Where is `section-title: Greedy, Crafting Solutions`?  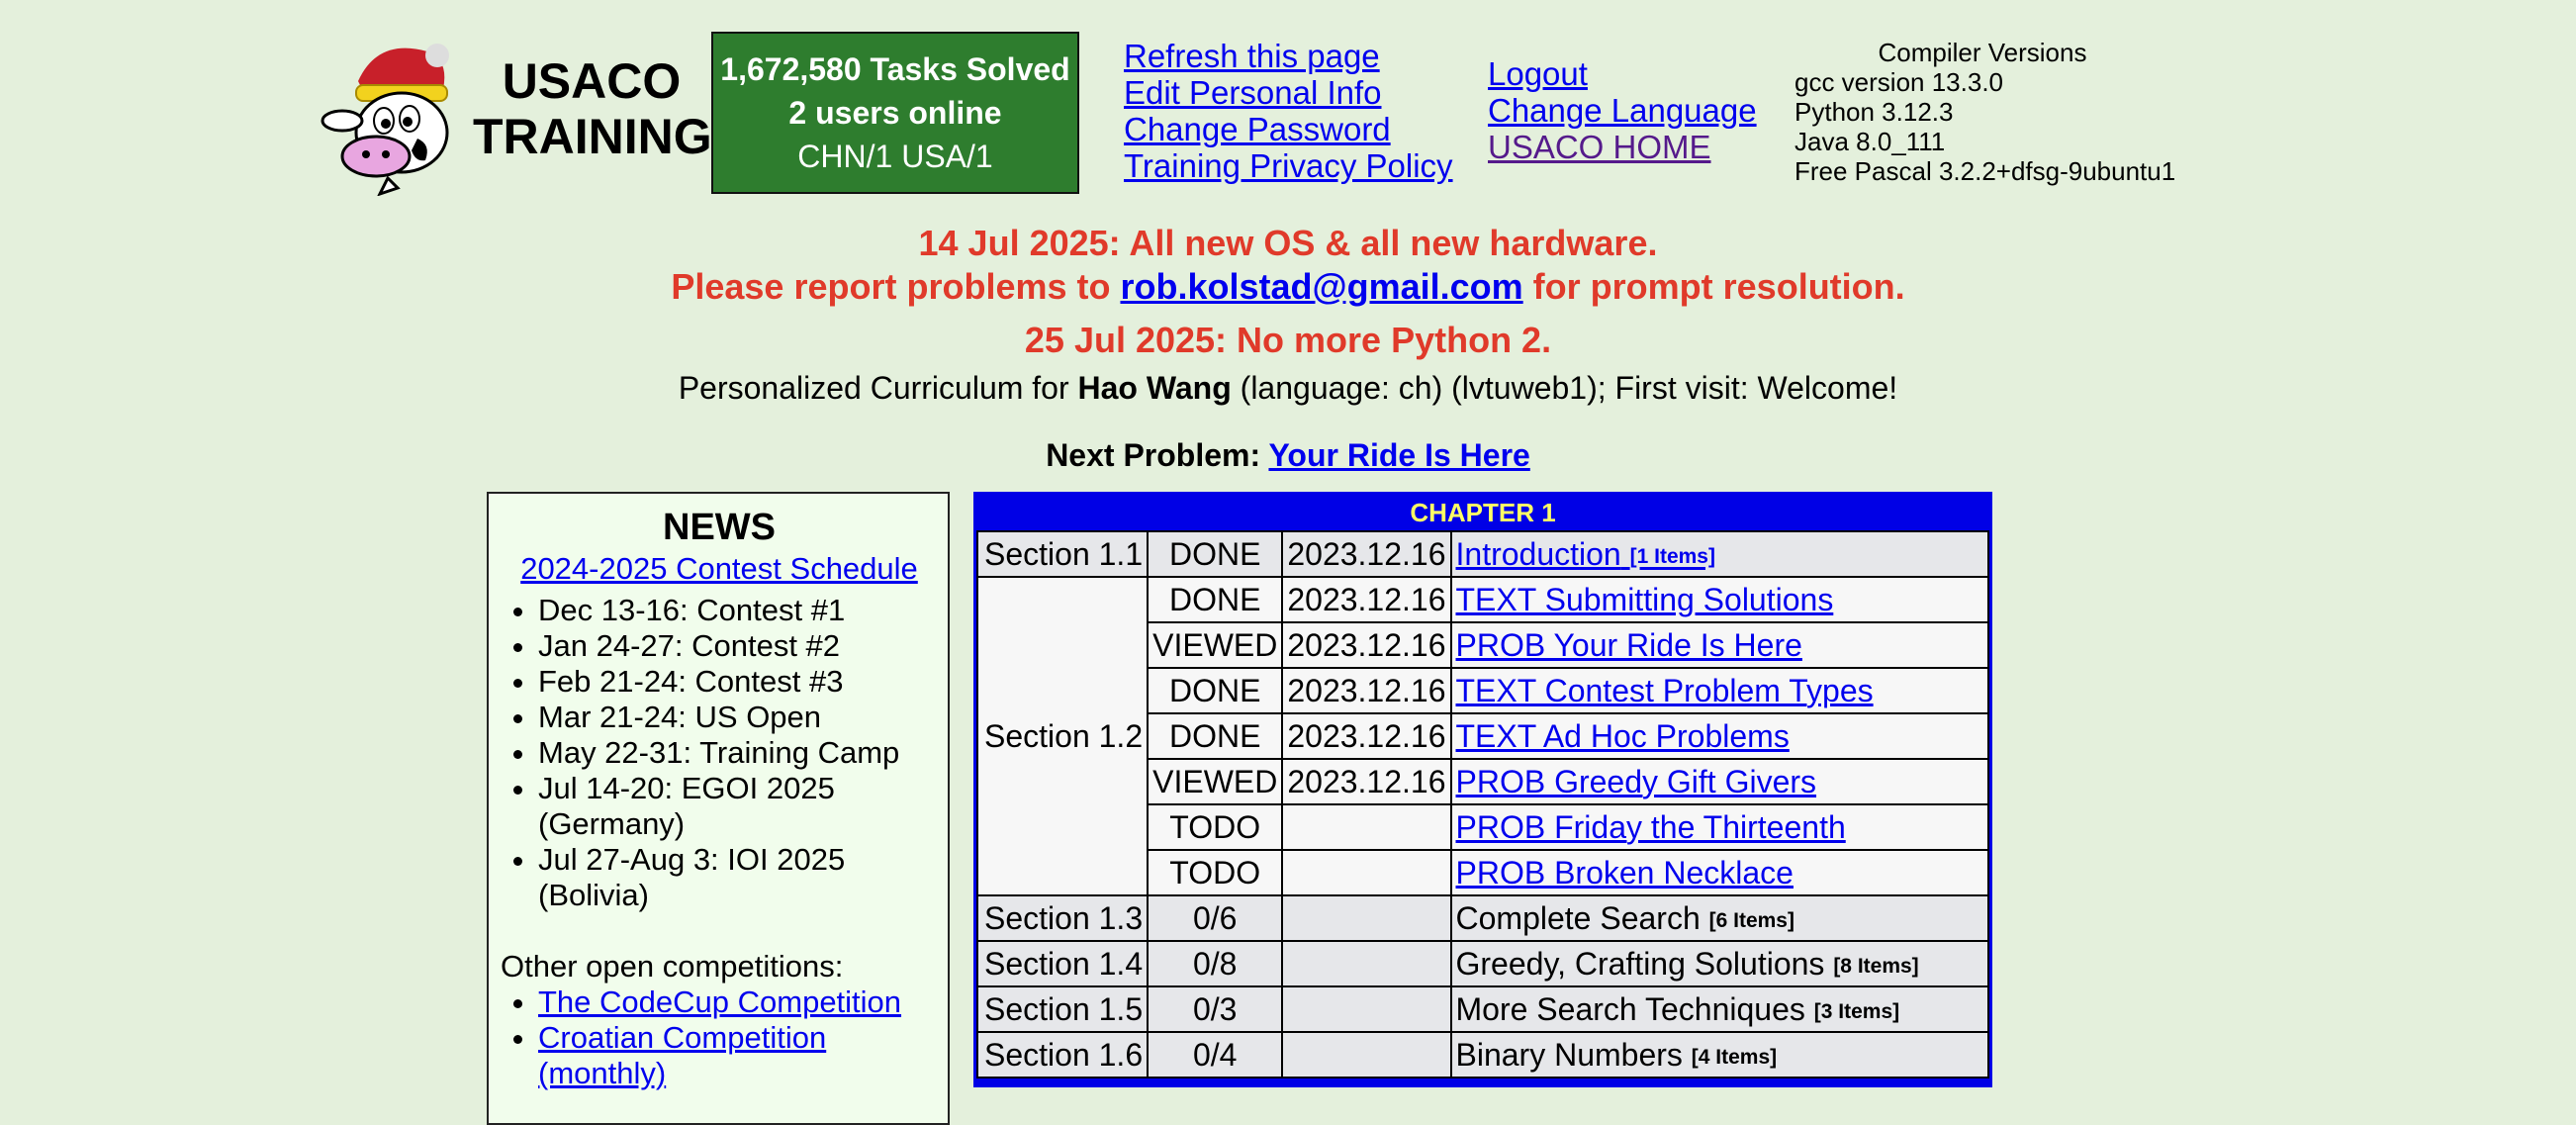 section-title: Greedy, Crafting Solutions is located at coordinates (1640, 963).